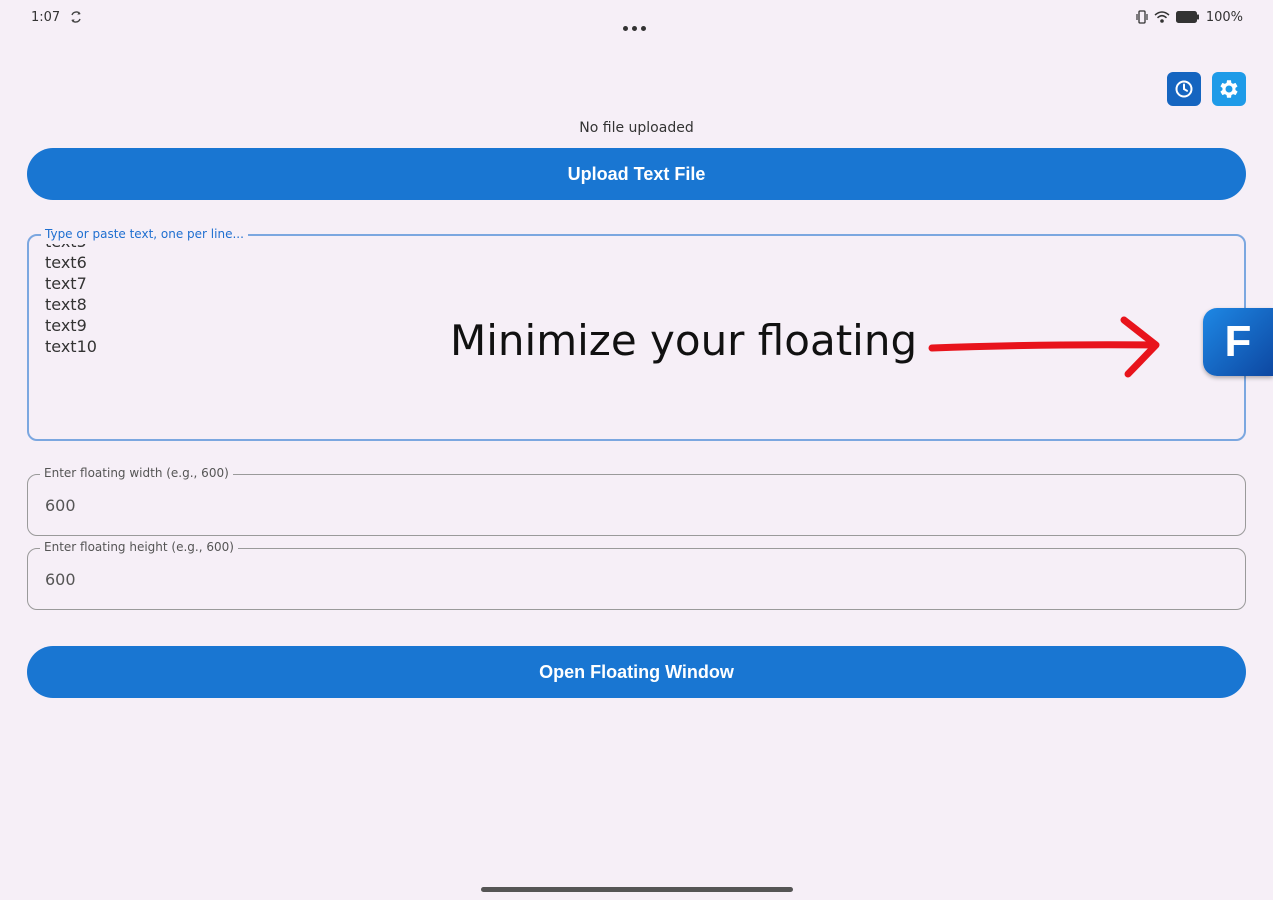  What do you see at coordinates (636, 174) in the screenshot?
I see `upload-text-file-button: Upload Text File` at bounding box center [636, 174].